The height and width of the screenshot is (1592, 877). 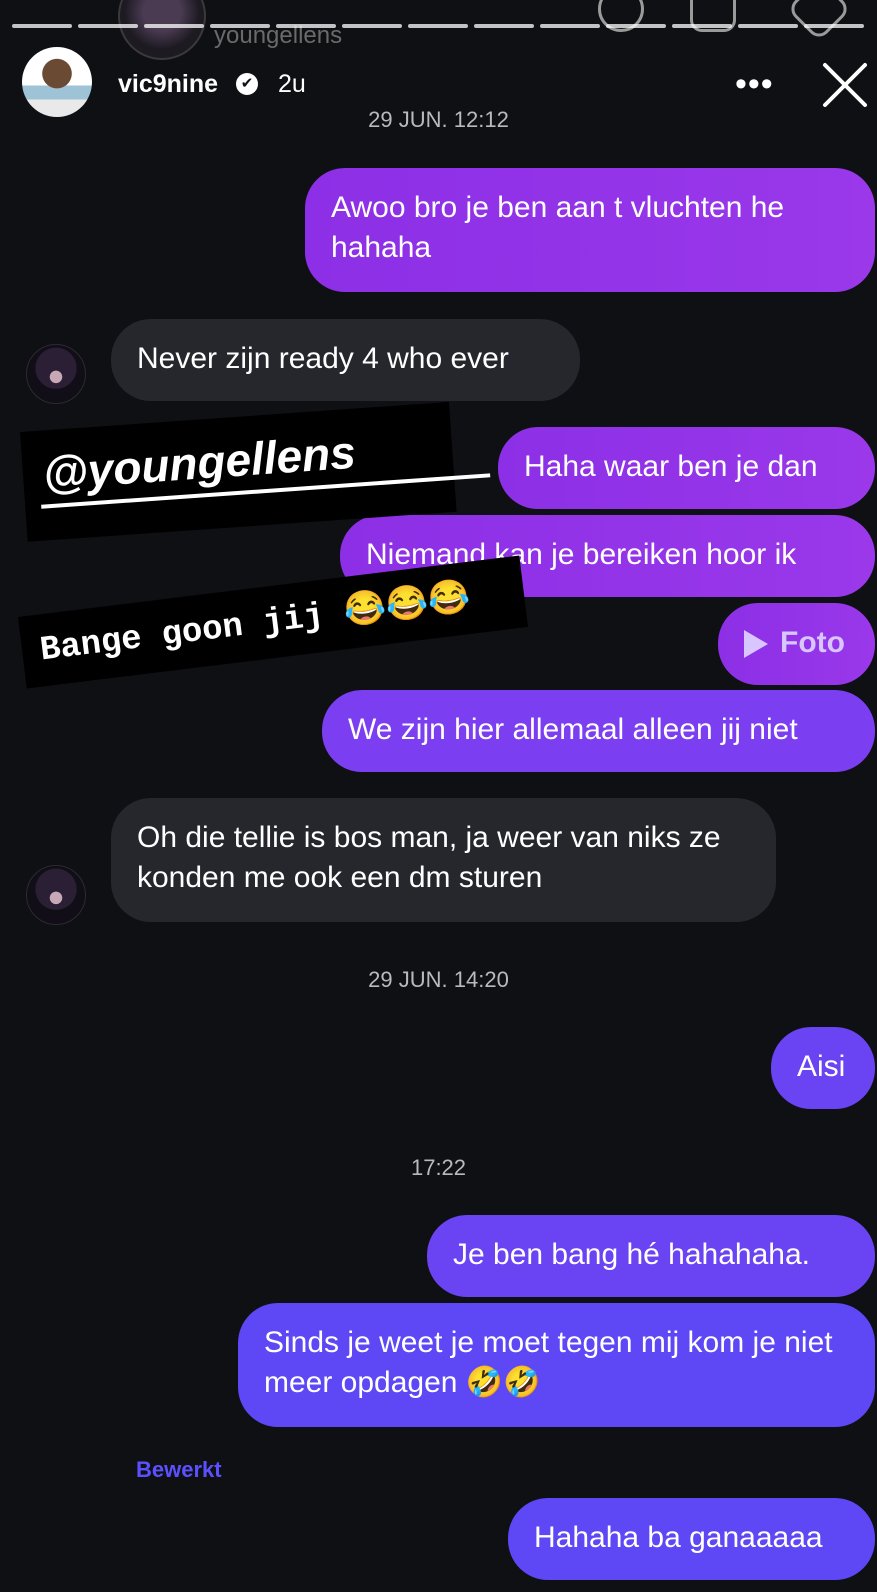 What do you see at coordinates (819, 21) in the screenshot?
I see `flag-icon` at bounding box center [819, 21].